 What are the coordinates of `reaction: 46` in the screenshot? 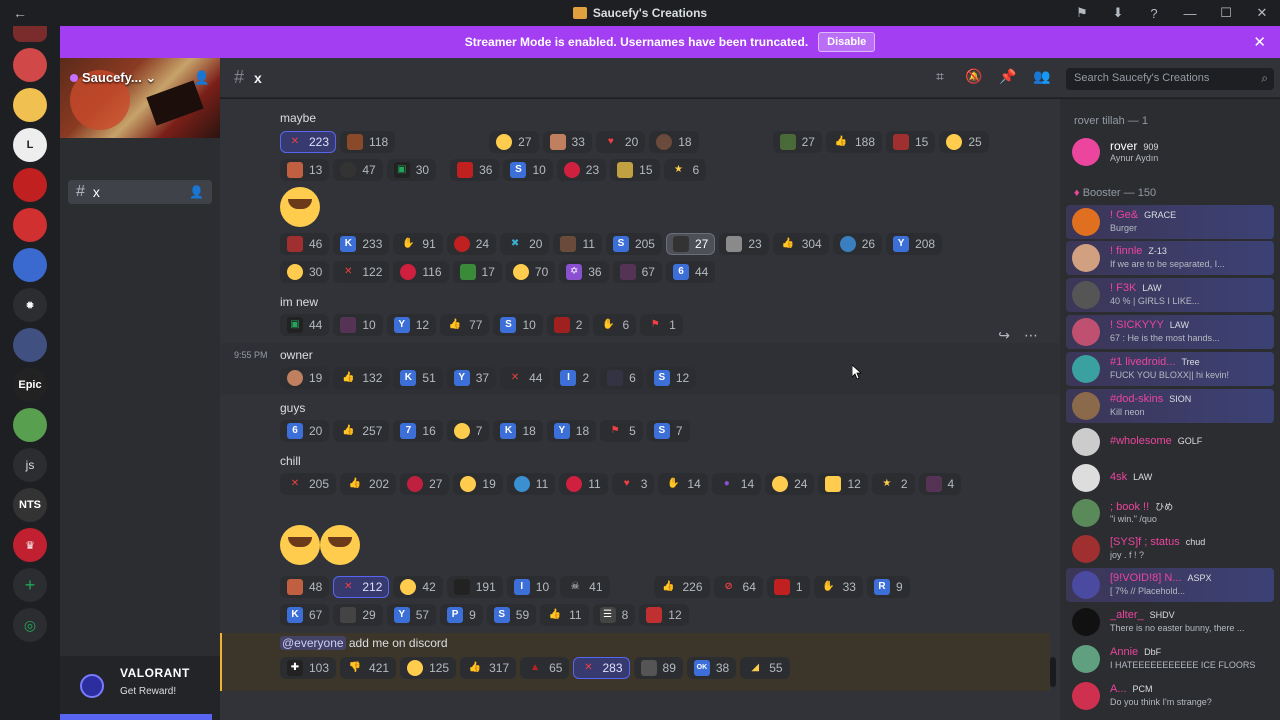 It's located at (305, 244).